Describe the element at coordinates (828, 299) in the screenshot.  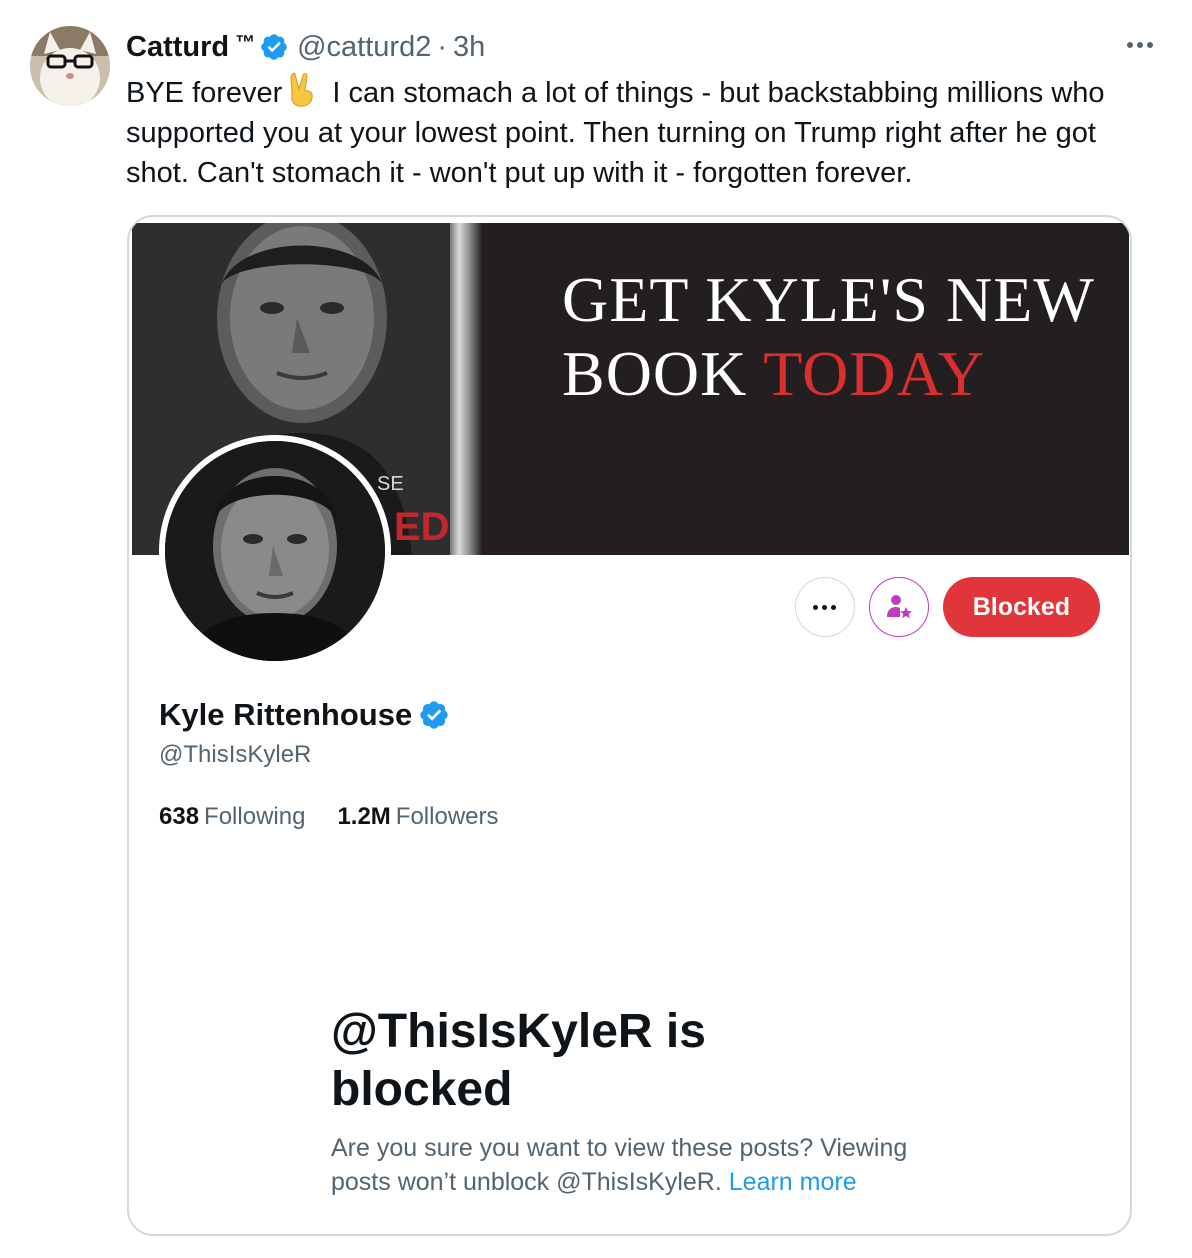
I see `banner-line1: GET KYLE'S NEW` at that location.